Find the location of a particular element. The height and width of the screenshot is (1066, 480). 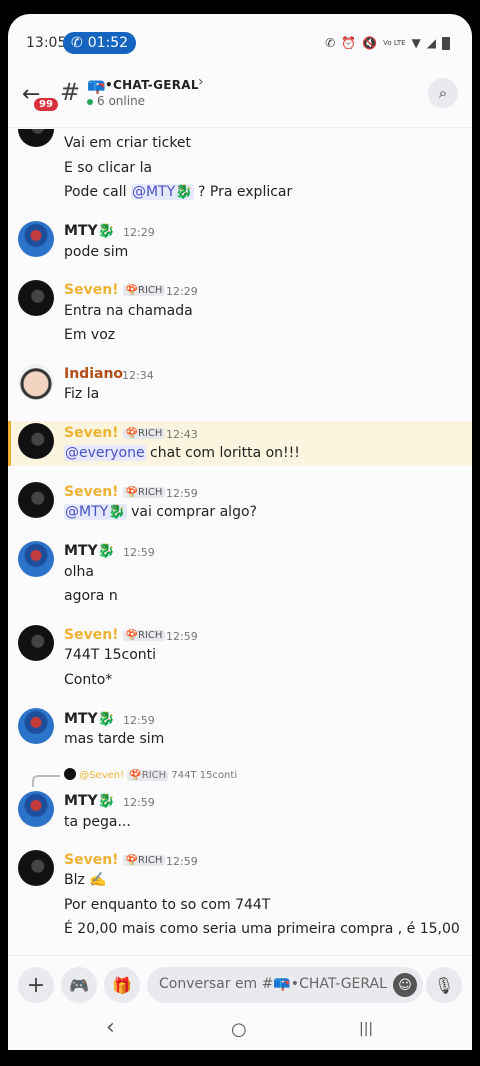

message-text: E so clicar la is located at coordinates (108, 168).